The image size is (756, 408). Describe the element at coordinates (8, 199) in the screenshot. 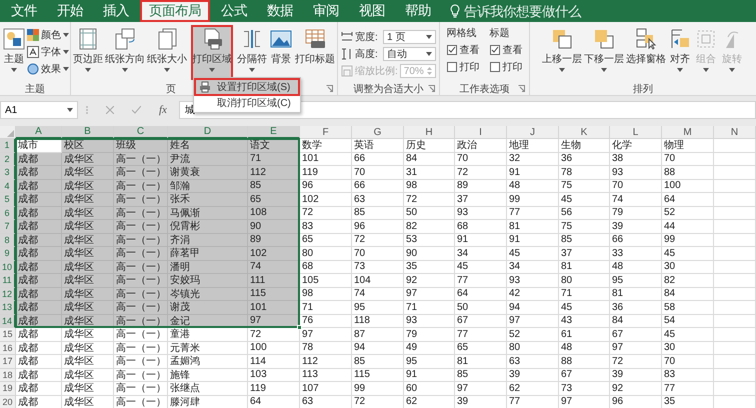

I see `row-header: 5` at that location.